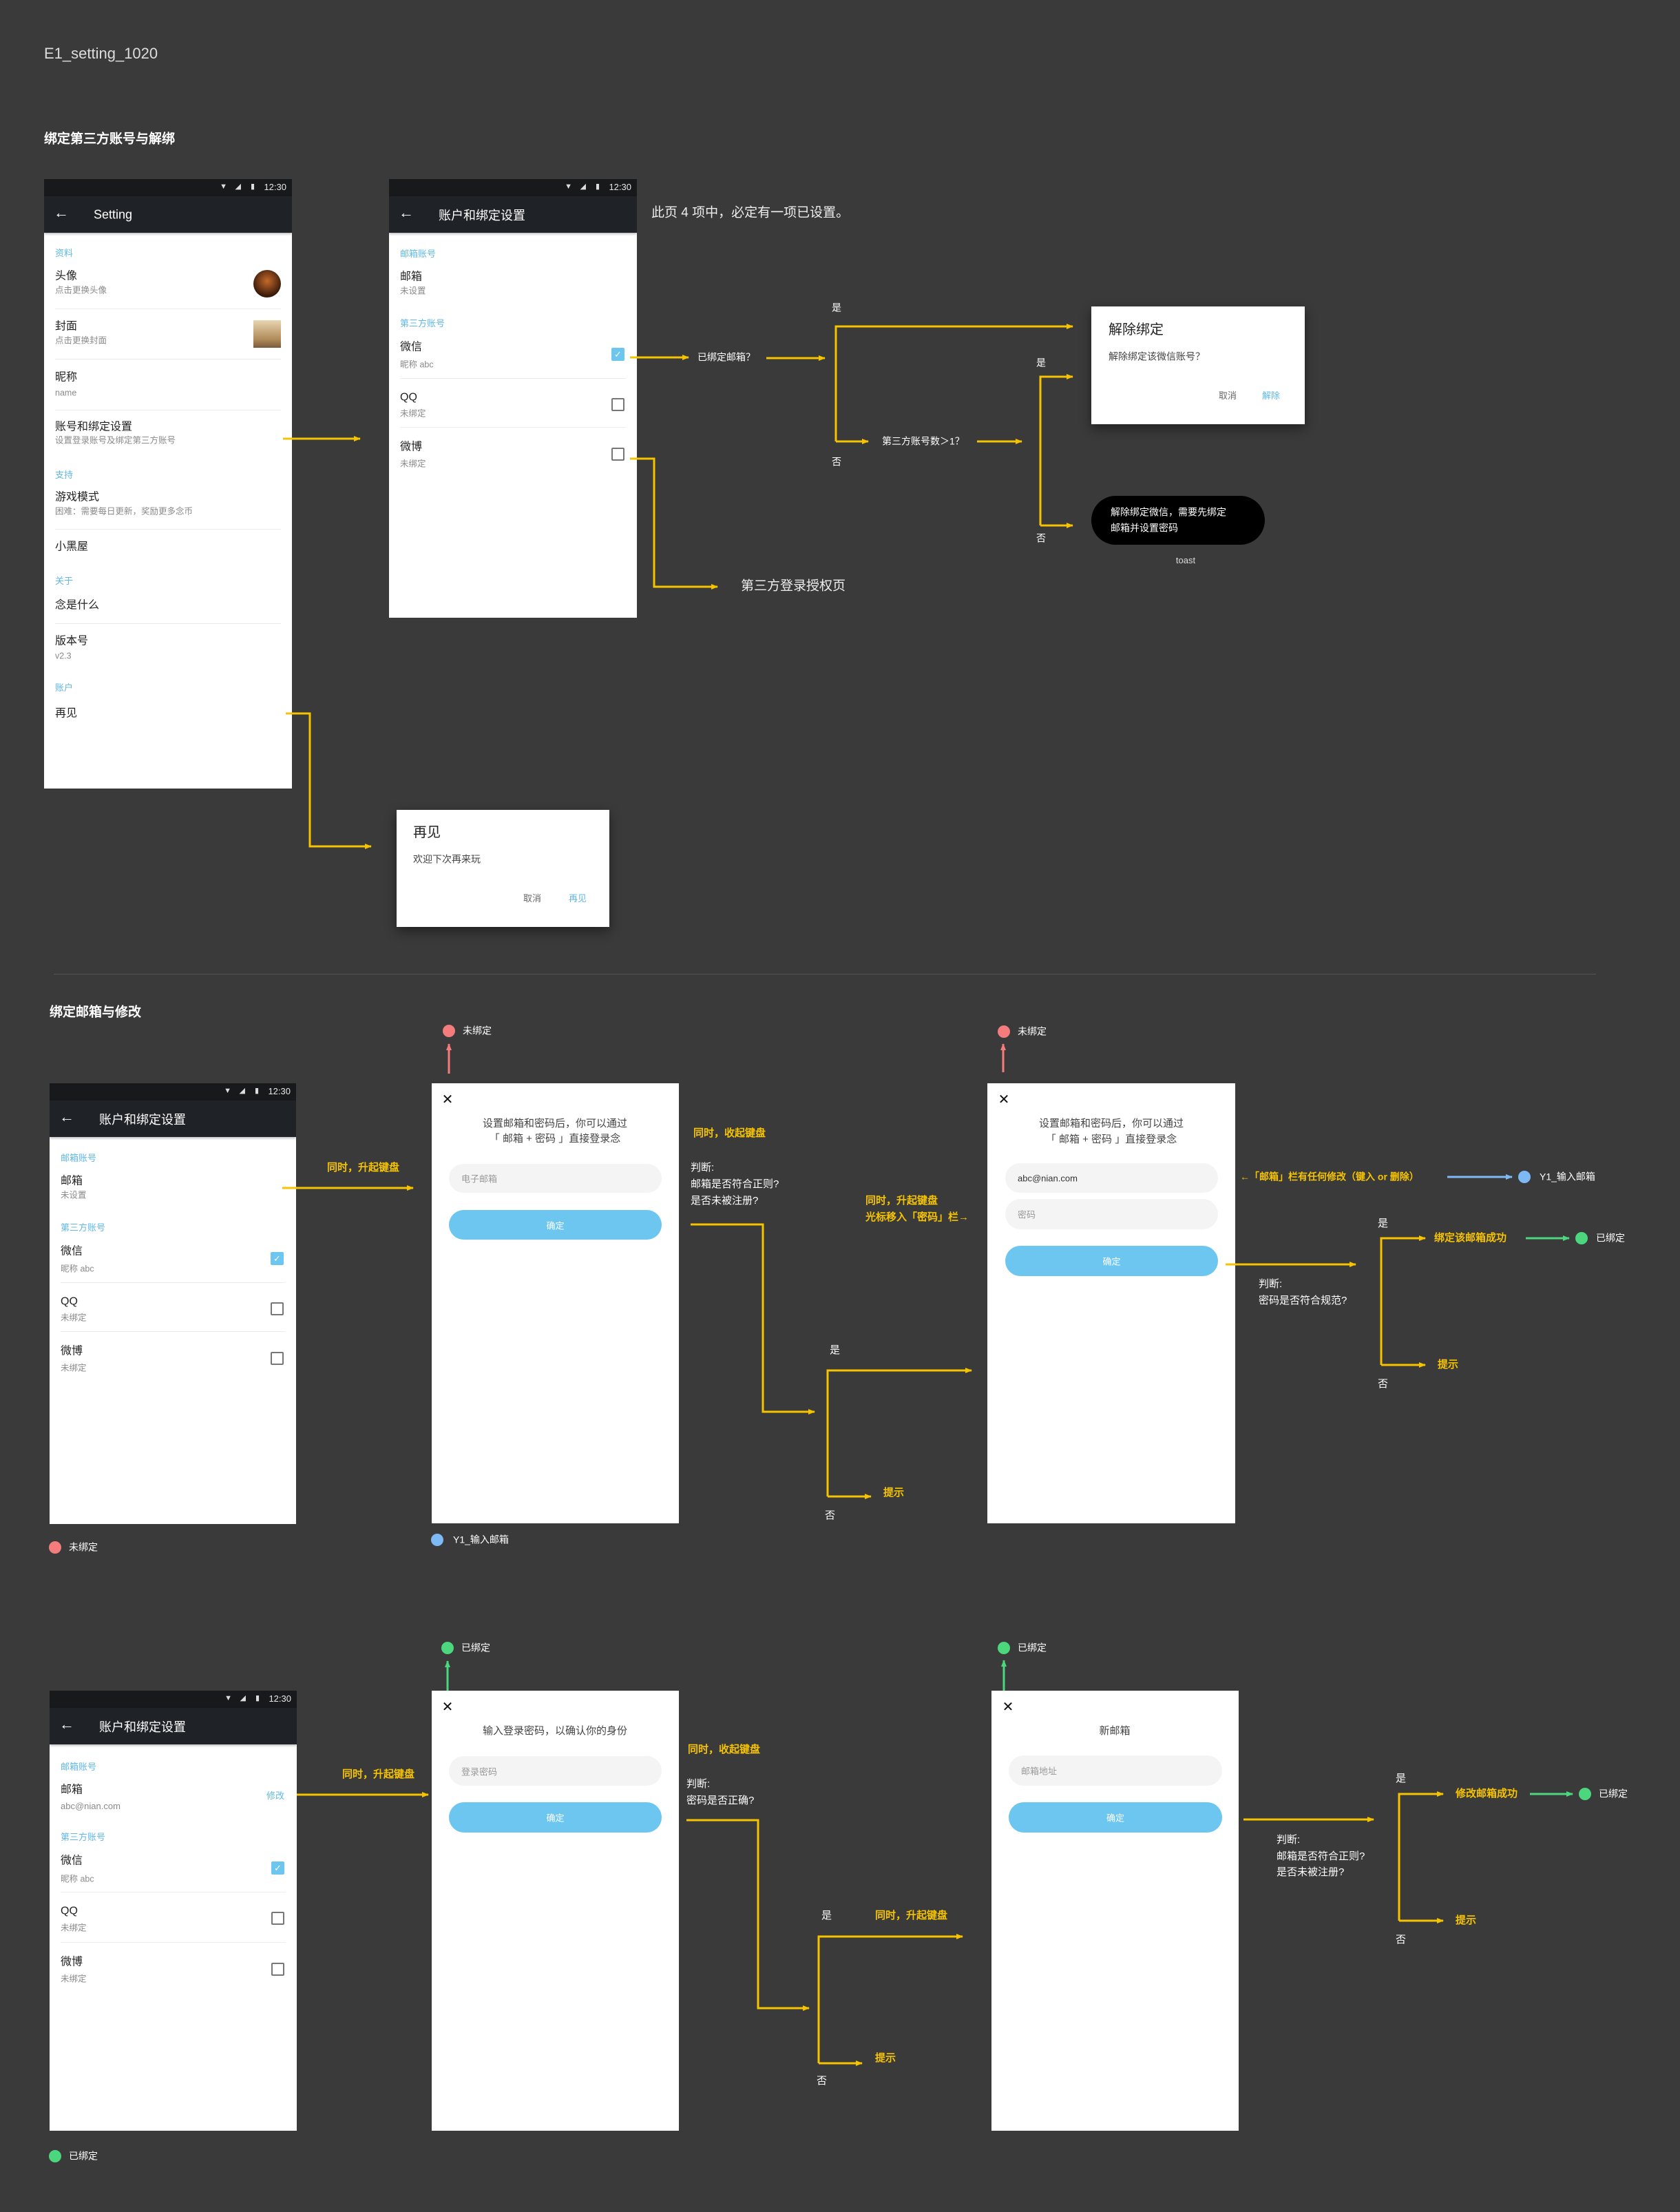  What do you see at coordinates (77, 605) in the screenshot?
I see `about-item: 念是什么` at bounding box center [77, 605].